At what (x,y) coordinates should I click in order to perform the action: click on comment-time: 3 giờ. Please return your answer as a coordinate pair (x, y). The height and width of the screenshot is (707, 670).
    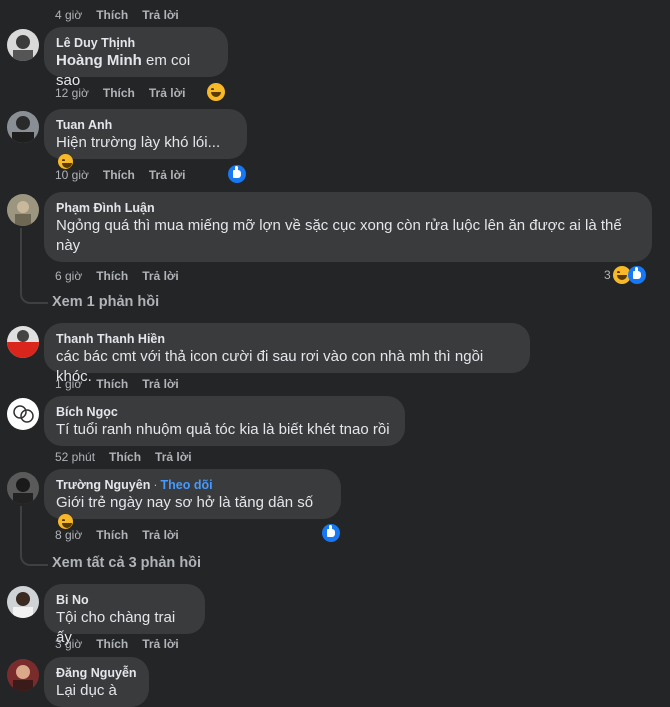
    Looking at the image, I should click on (68, 644).